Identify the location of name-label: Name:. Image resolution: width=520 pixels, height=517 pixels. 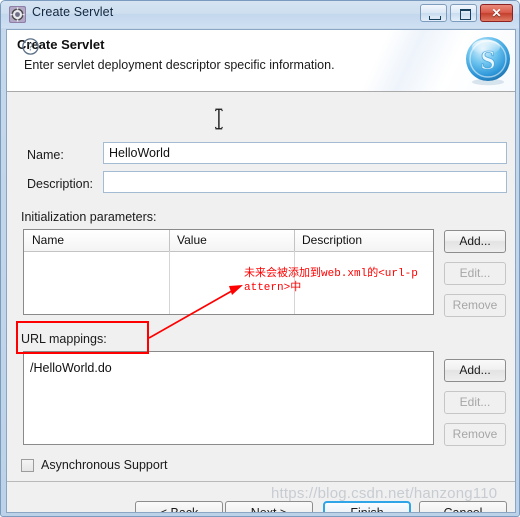
(45, 155).